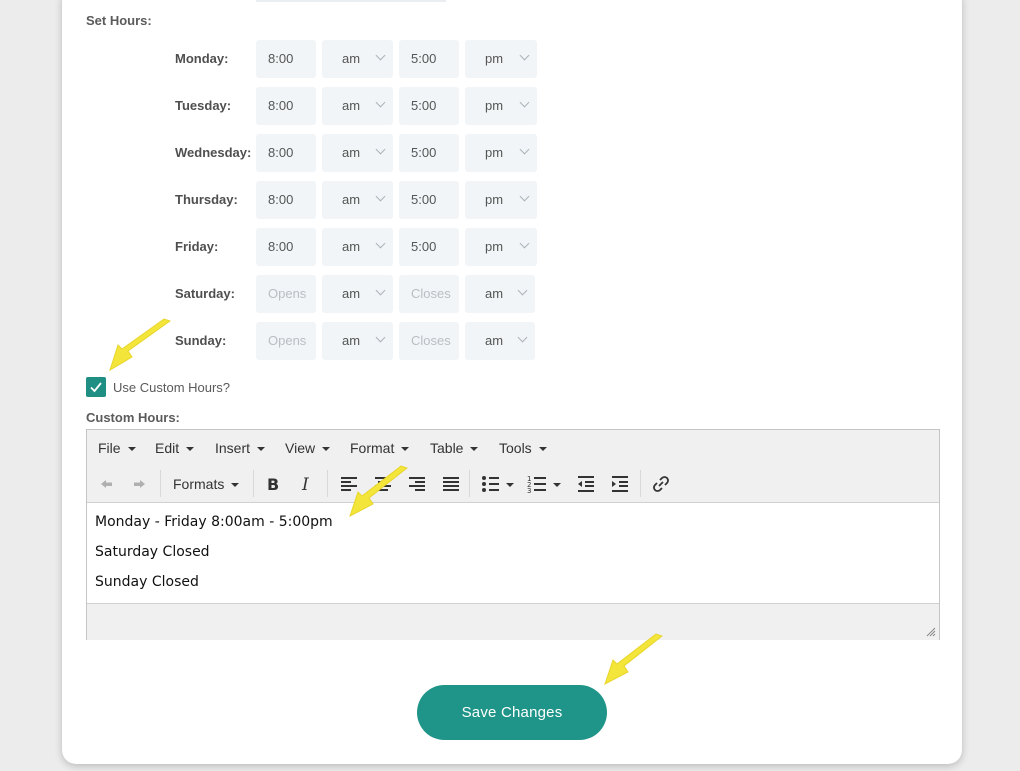 The width and height of the screenshot is (1020, 771). Describe the element at coordinates (429, 153) in the screenshot. I see `close-time-wednesday: 5:00` at that location.